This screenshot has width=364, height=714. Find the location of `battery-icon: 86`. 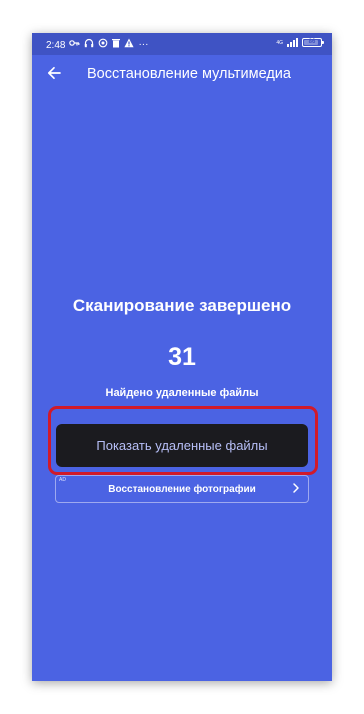

battery-icon: 86 is located at coordinates (313, 42).